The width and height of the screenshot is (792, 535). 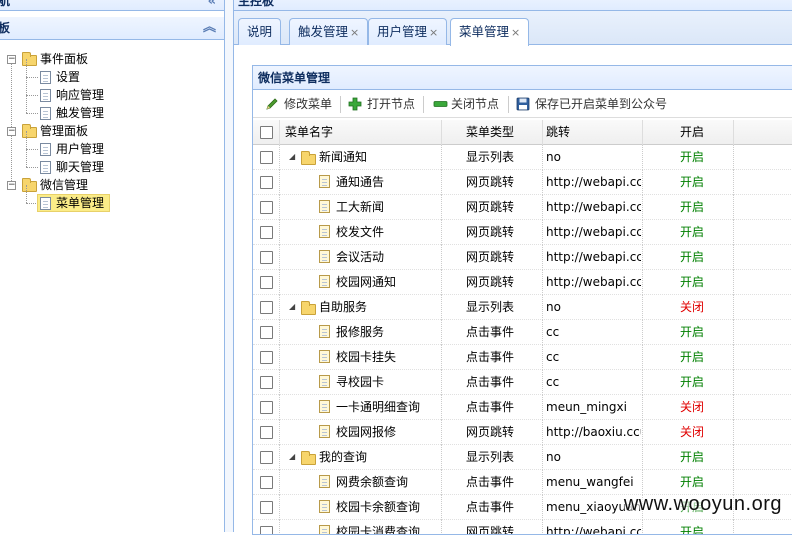 What do you see at coordinates (490, 332) in the screenshot?
I see `menu-type: 点击事件` at bounding box center [490, 332].